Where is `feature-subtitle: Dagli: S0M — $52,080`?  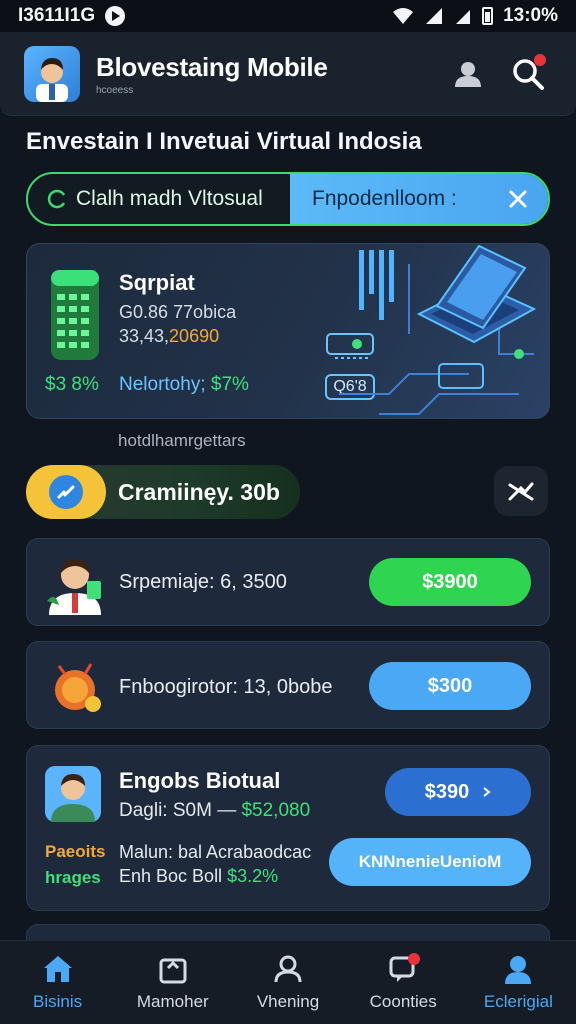
feature-subtitle: Dagli: S0M — $52,080 is located at coordinates (214, 811).